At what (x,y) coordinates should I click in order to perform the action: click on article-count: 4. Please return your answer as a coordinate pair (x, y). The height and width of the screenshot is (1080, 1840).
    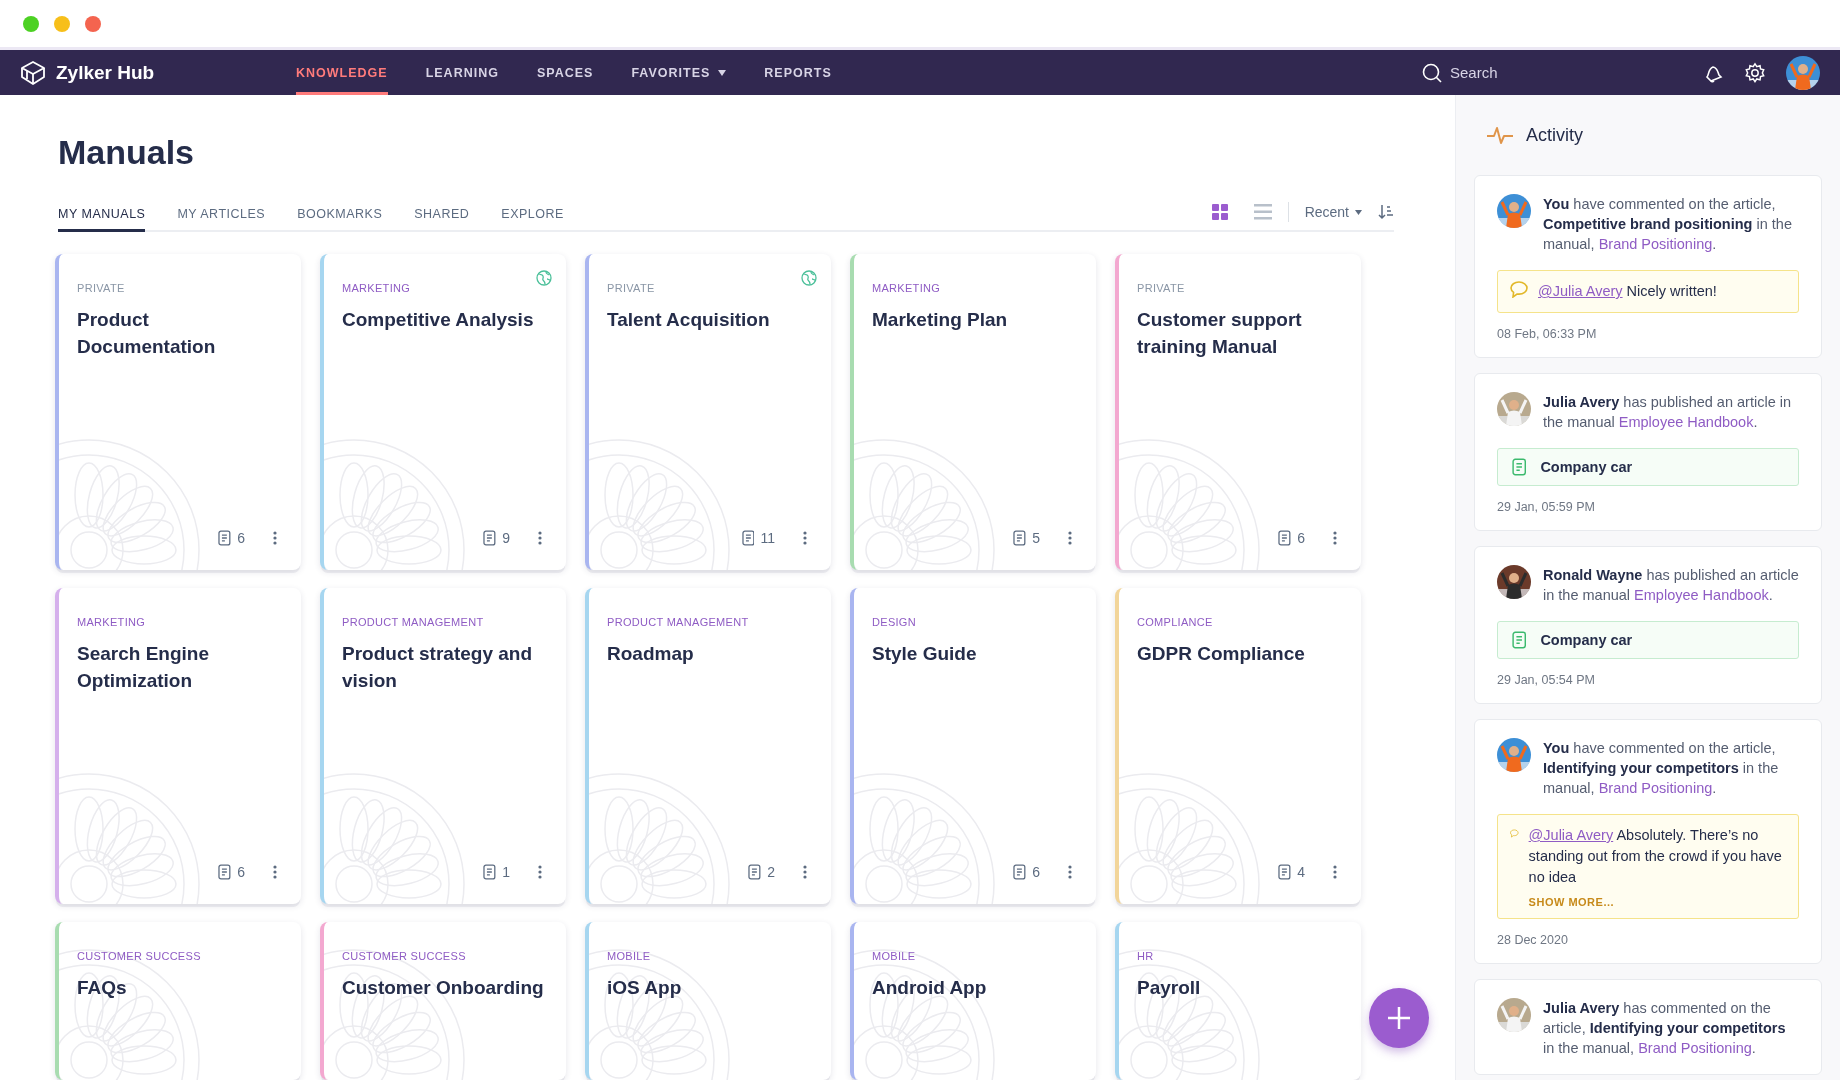
    Looking at the image, I should click on (1301, 872).